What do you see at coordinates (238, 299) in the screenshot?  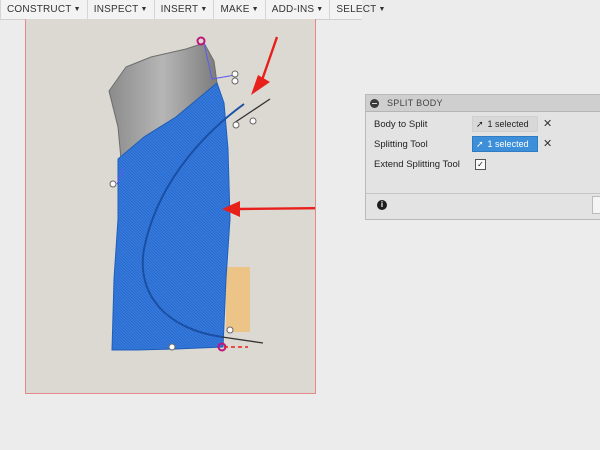 I see `beige-block` at bounding box center [238, 299].